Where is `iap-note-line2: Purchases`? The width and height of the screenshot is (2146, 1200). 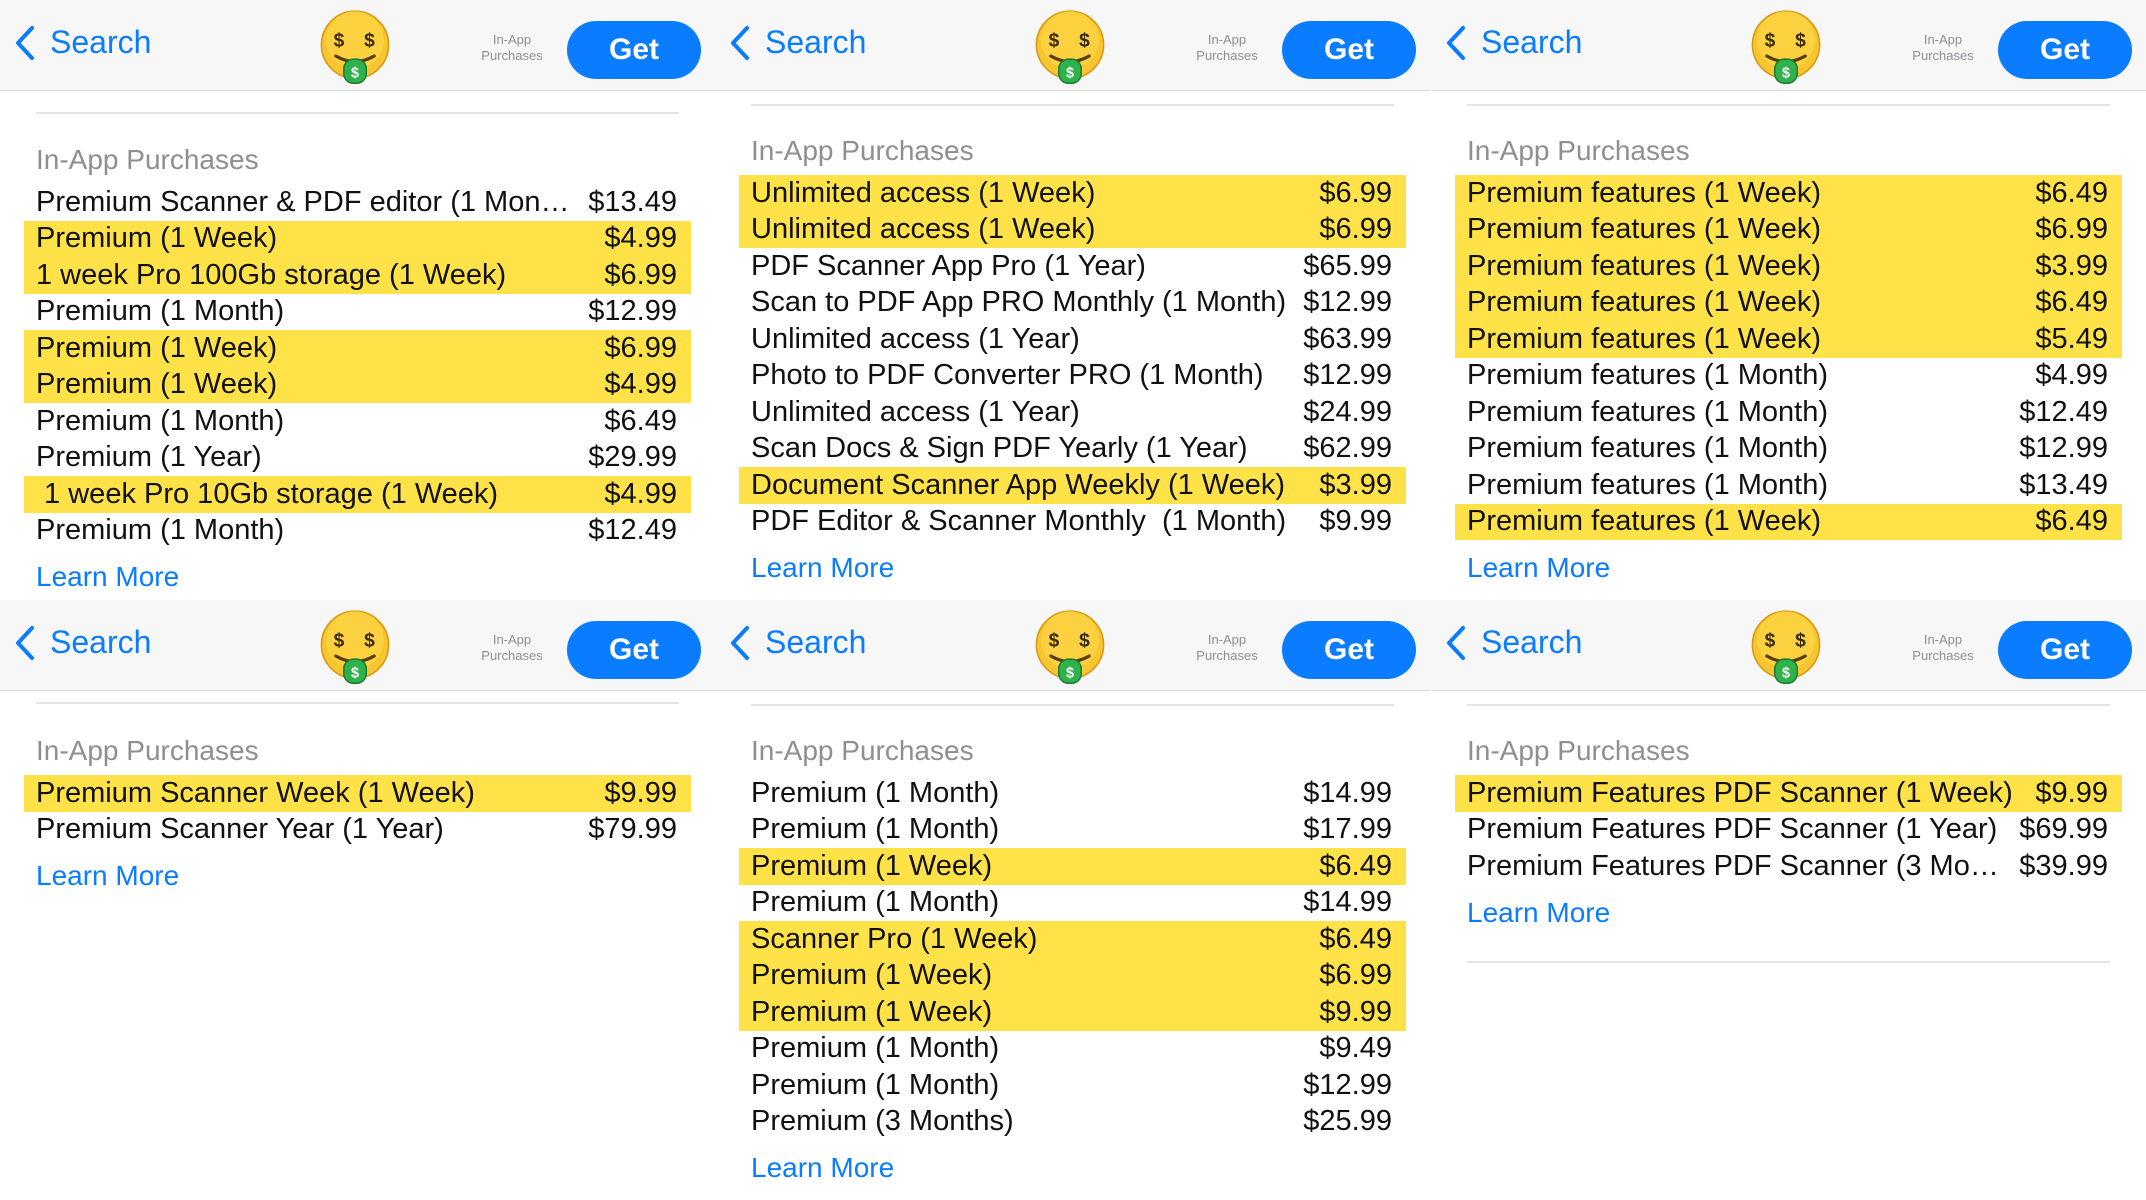 iap-note-line2: Purchases is located at coordinates (512, 55).